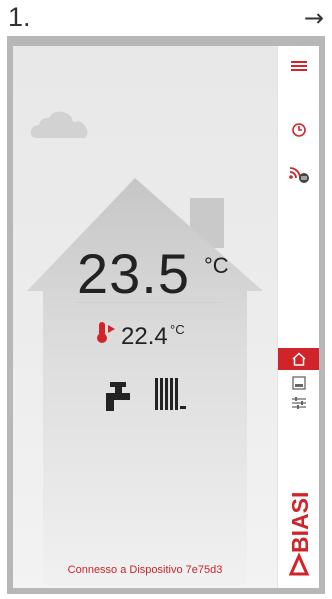  What do you see at coordinates (145, 570) in the screenshot?
I see `connection-status: Connesso a Dispositivo 7e75d3` at bounding box center [145, 570].